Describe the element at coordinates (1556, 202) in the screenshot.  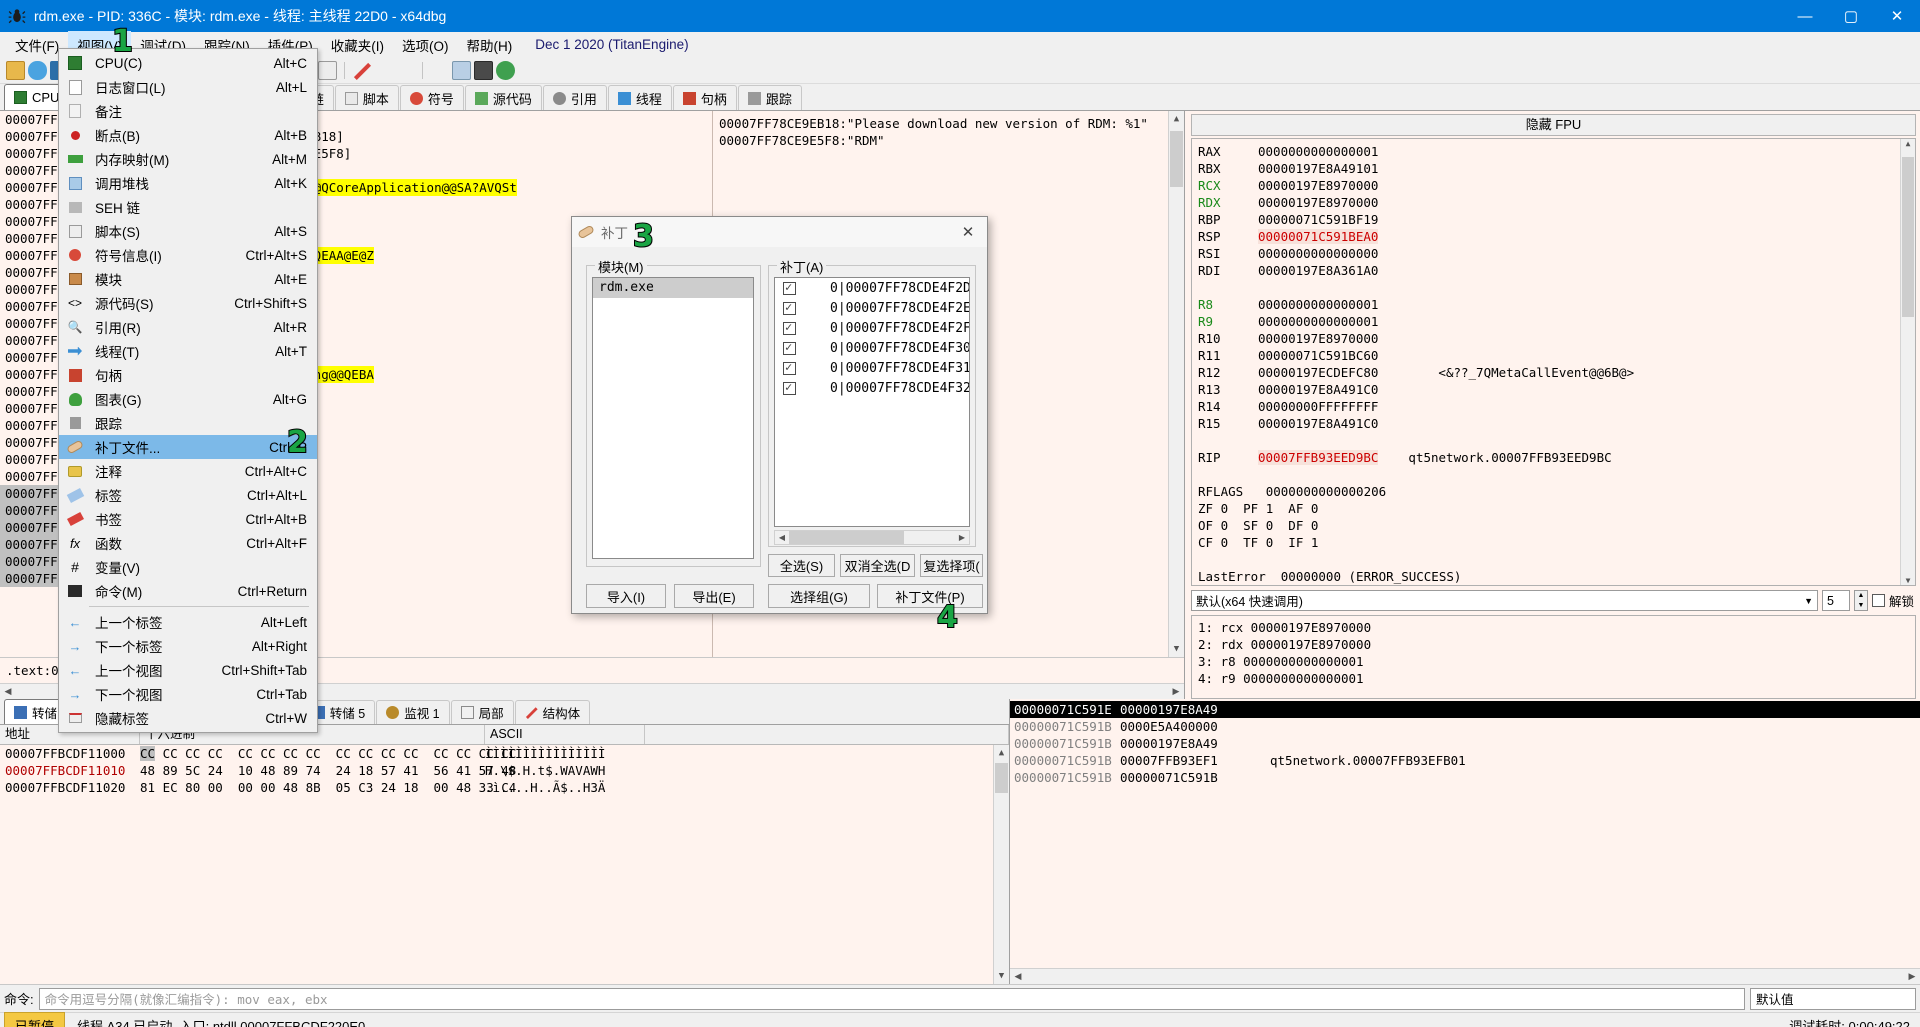
I see `register-row: RDX 00000197E8970000` at that location.